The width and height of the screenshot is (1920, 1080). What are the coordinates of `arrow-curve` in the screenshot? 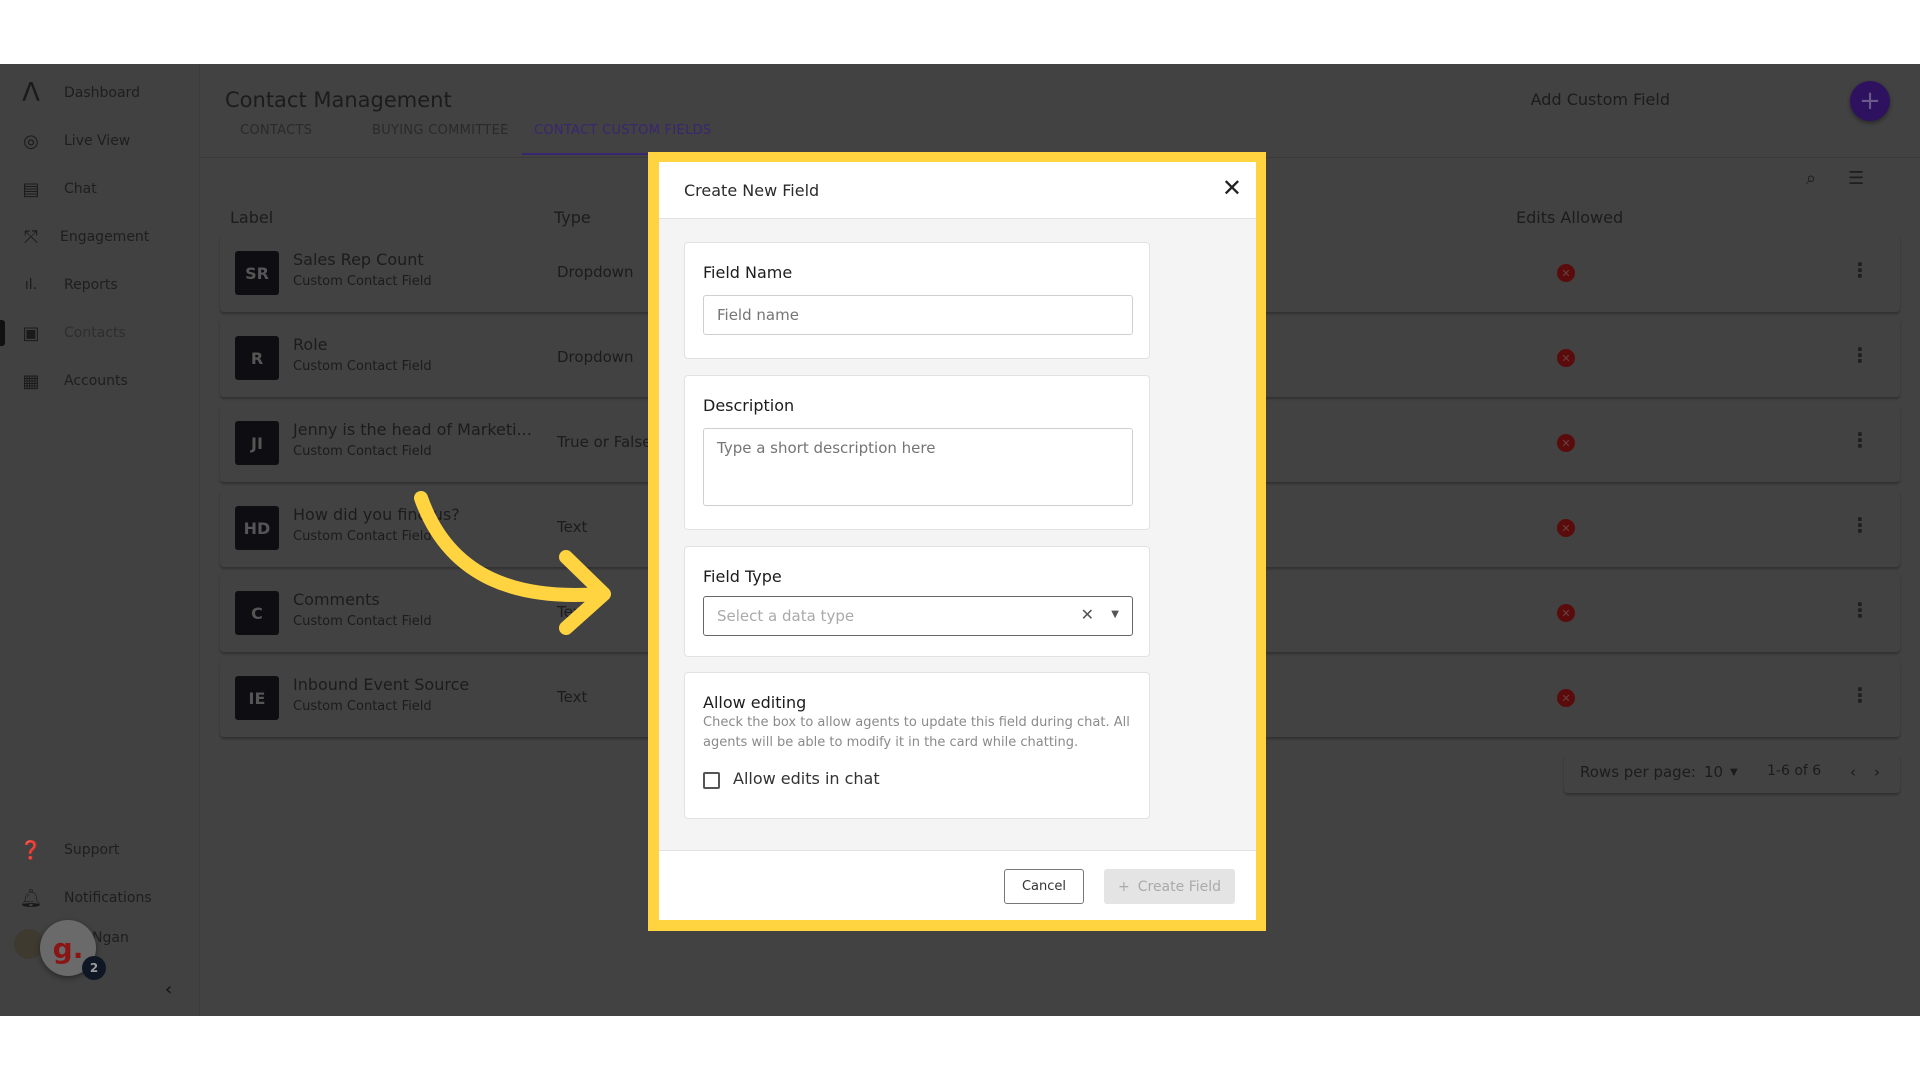 It's located at (510, 546).